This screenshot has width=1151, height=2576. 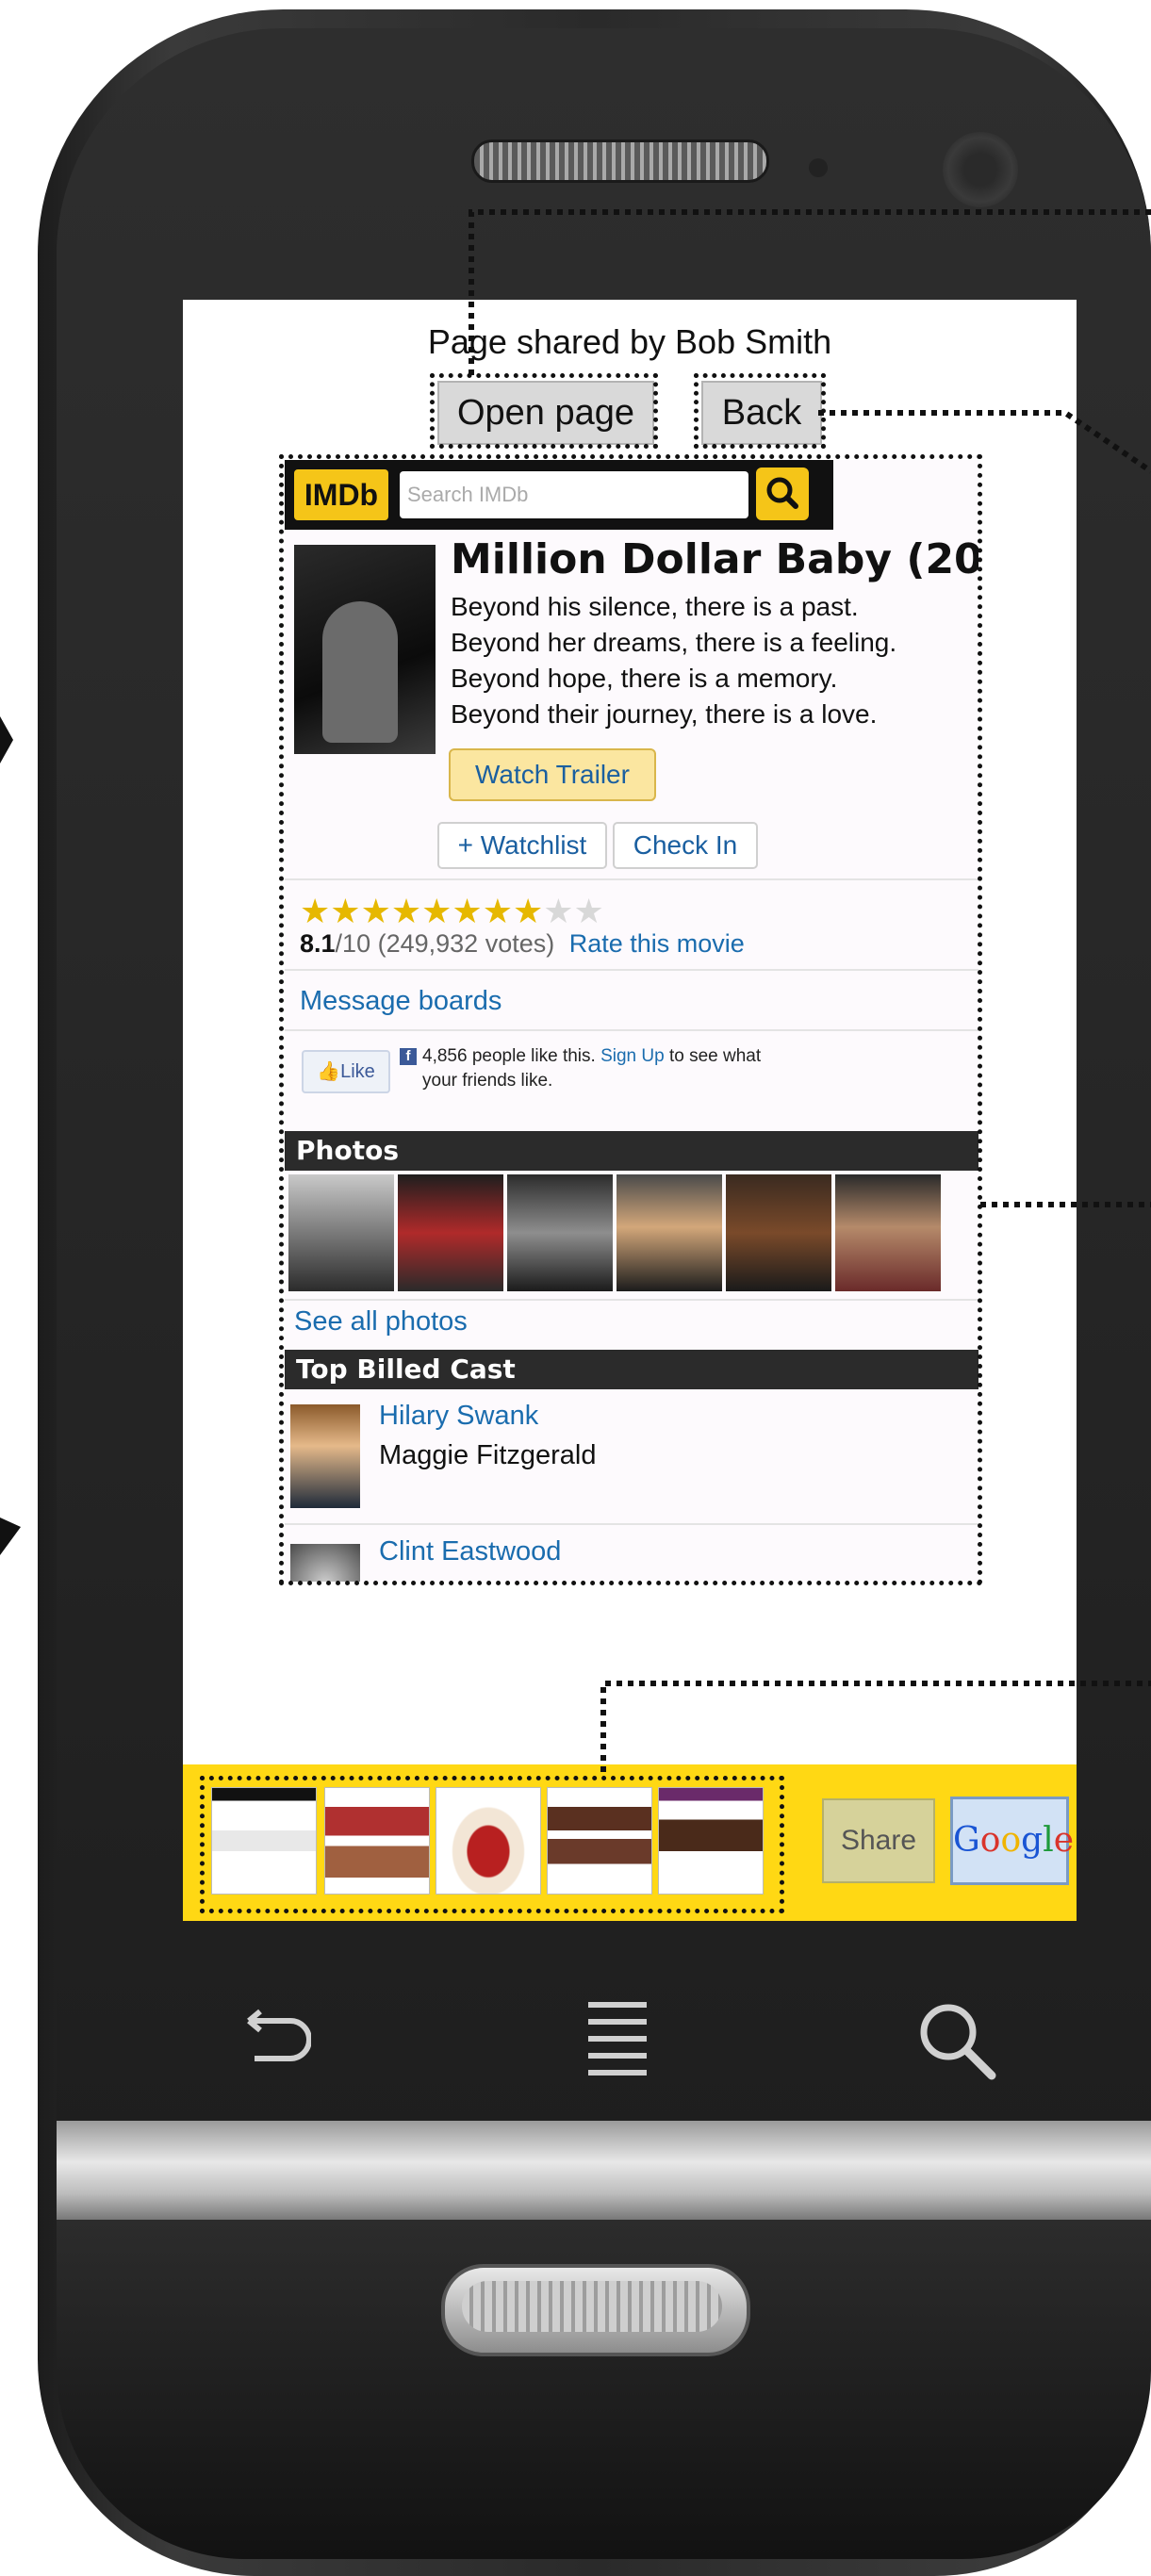 I want to click on share-button: Share, so click(x=878, y=1840).